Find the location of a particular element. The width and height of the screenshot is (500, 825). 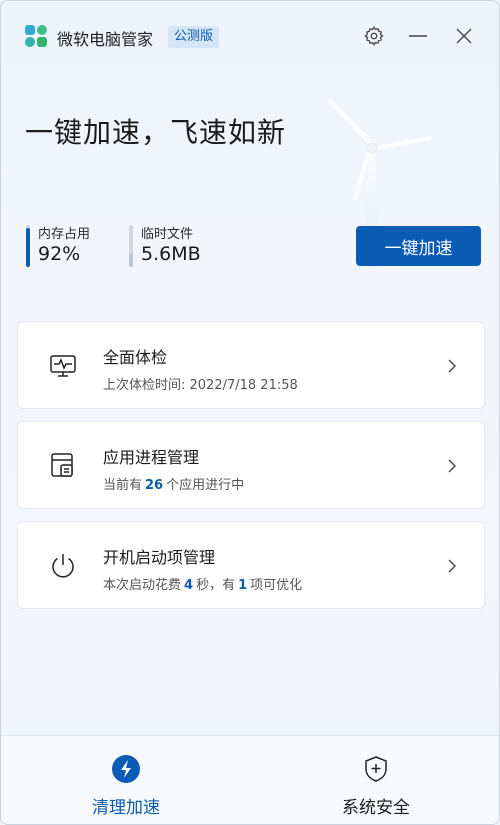

health-check-card: 全面体检 上次体检时间: 2022/7/18 21:58 is located at coordinates (251, 365).